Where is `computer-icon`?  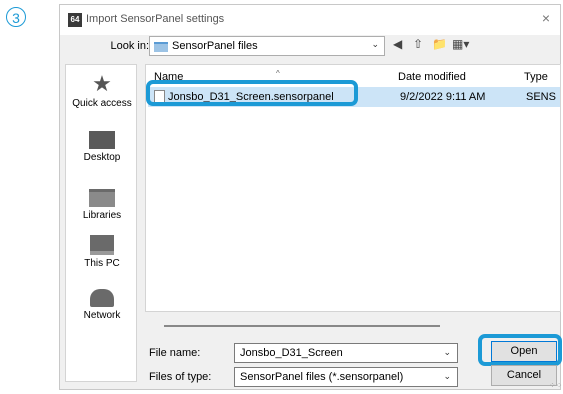
computer-icon is located at coordinates (102, 245).